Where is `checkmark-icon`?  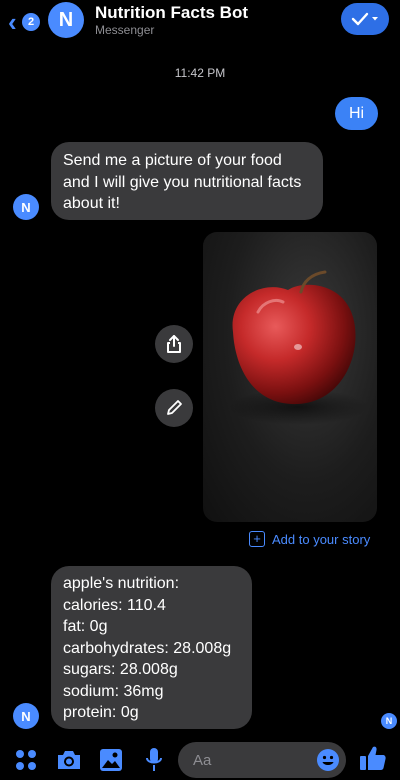
checkmark-icon is located at coordinates (364, 19).